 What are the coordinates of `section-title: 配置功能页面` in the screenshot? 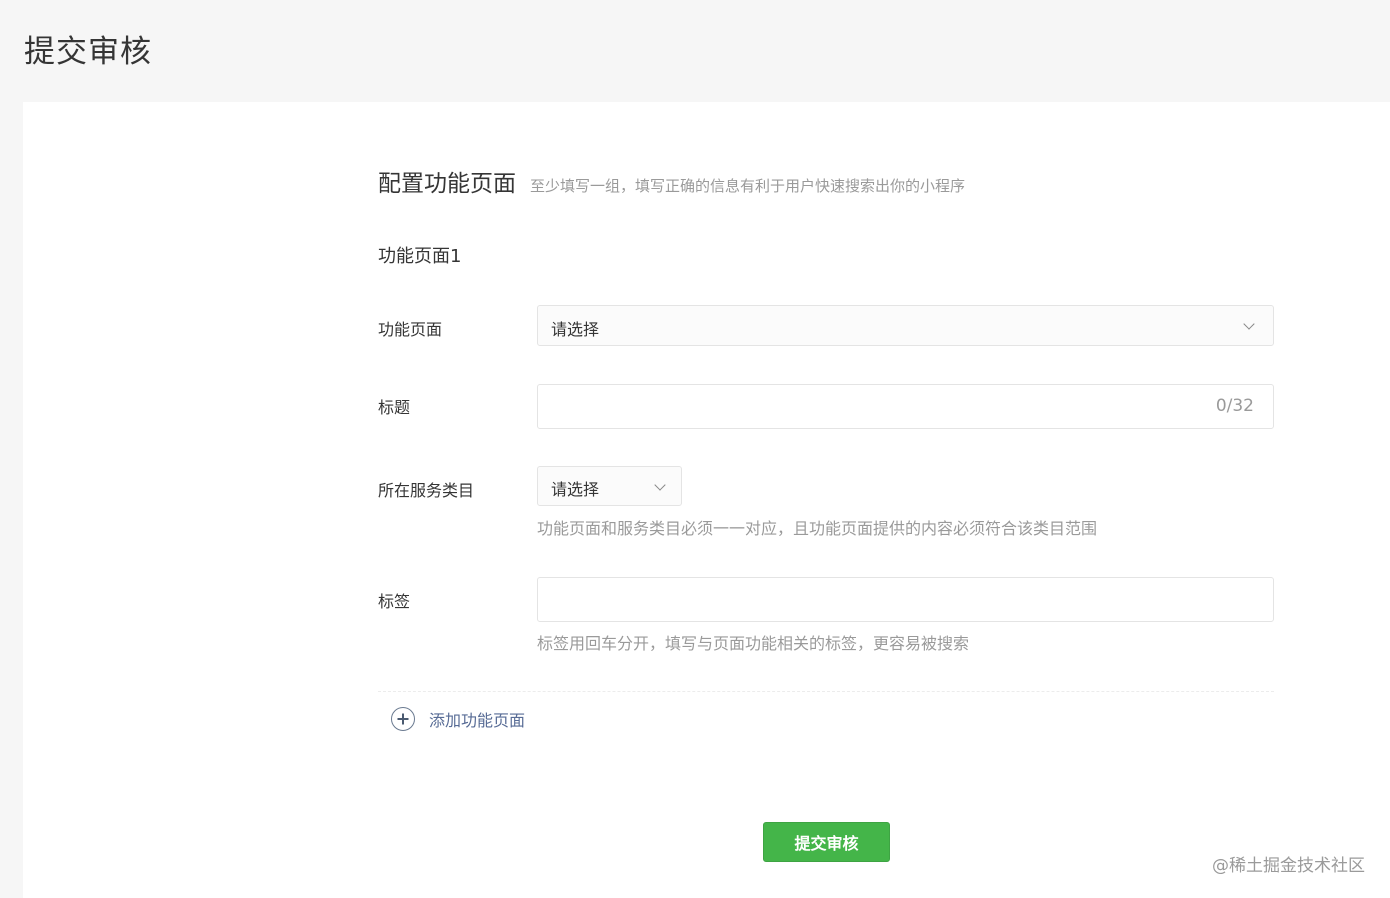 It's located at (447, 184).